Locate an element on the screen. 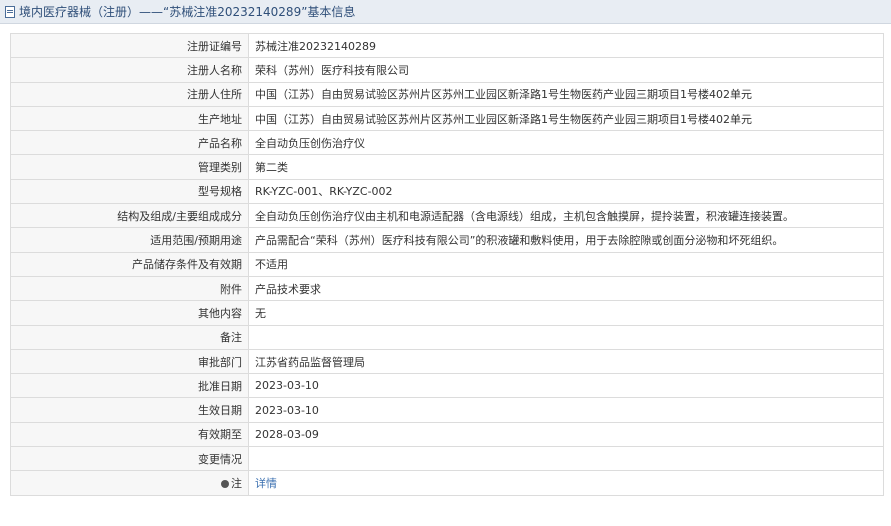 Image resolution: width=891 pixels, height=526 pixels. table-row: 备注 is located at coordinates (447, 337).